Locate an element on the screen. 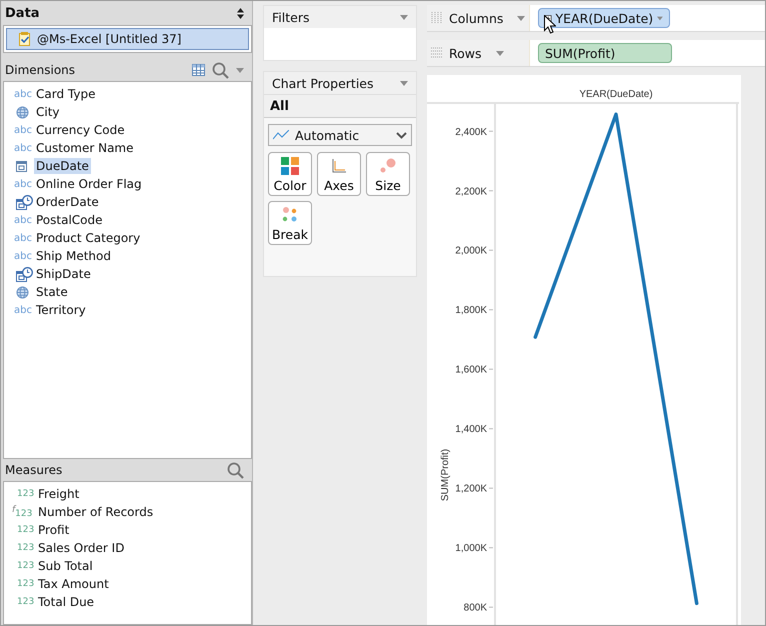 This screenshot has width=766, height=626. measure-field: Sales Order ID is located at coordinates (81, 548).